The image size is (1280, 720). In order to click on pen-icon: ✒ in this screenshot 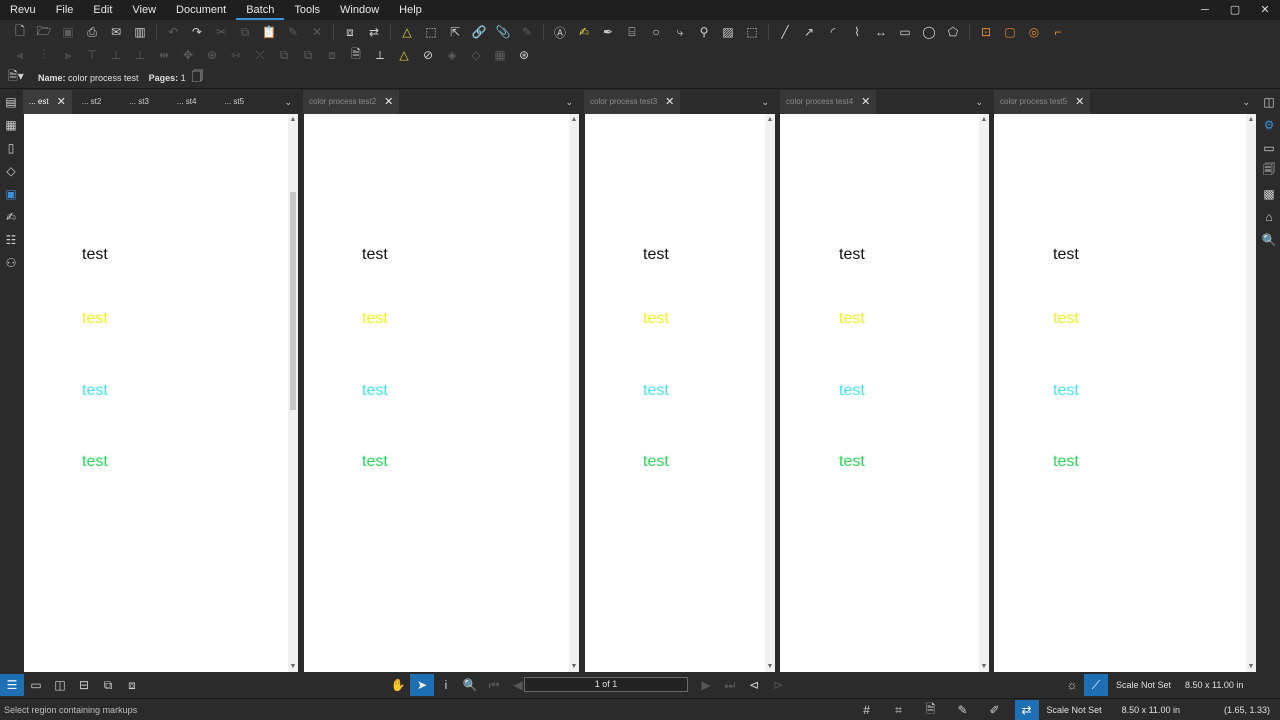, I will do `click(608, 32)`.